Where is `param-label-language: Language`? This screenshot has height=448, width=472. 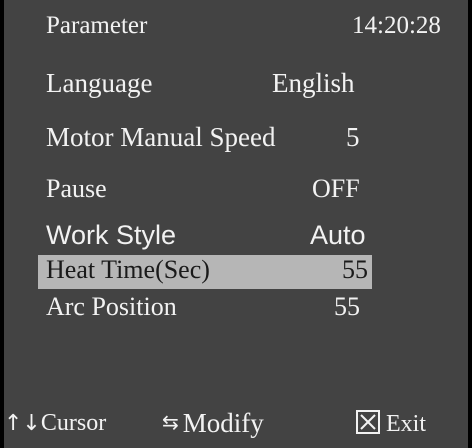
param-label-language: Language is located at coordinates (99, 83).